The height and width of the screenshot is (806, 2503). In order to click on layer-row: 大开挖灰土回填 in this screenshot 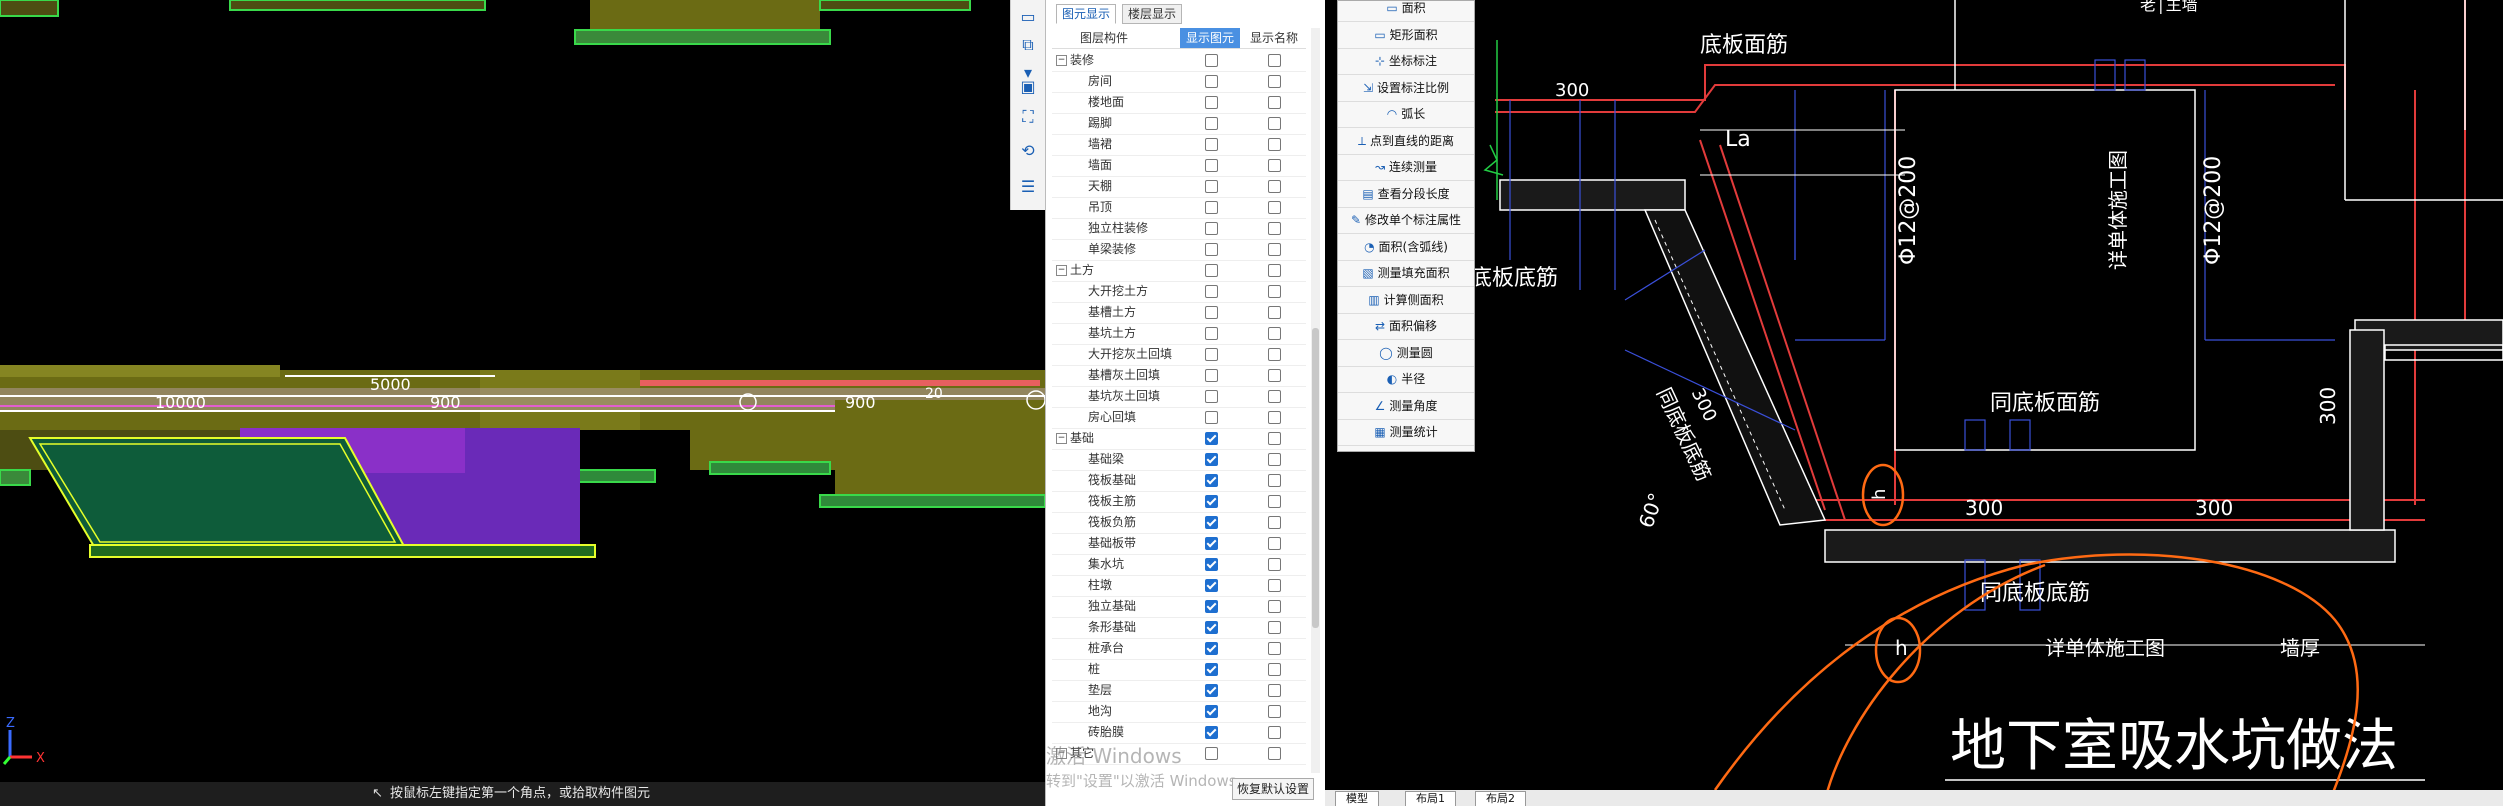, I will do `click(1179, 355)`.